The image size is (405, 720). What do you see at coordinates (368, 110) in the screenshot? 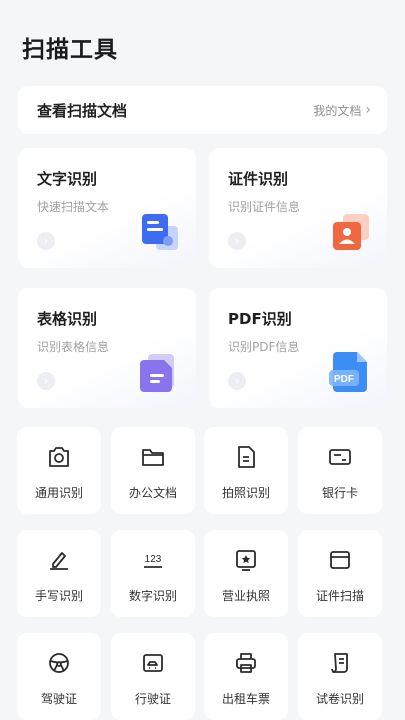
I see `chevron-right-icon: ›` at bounding box center [368, 110].